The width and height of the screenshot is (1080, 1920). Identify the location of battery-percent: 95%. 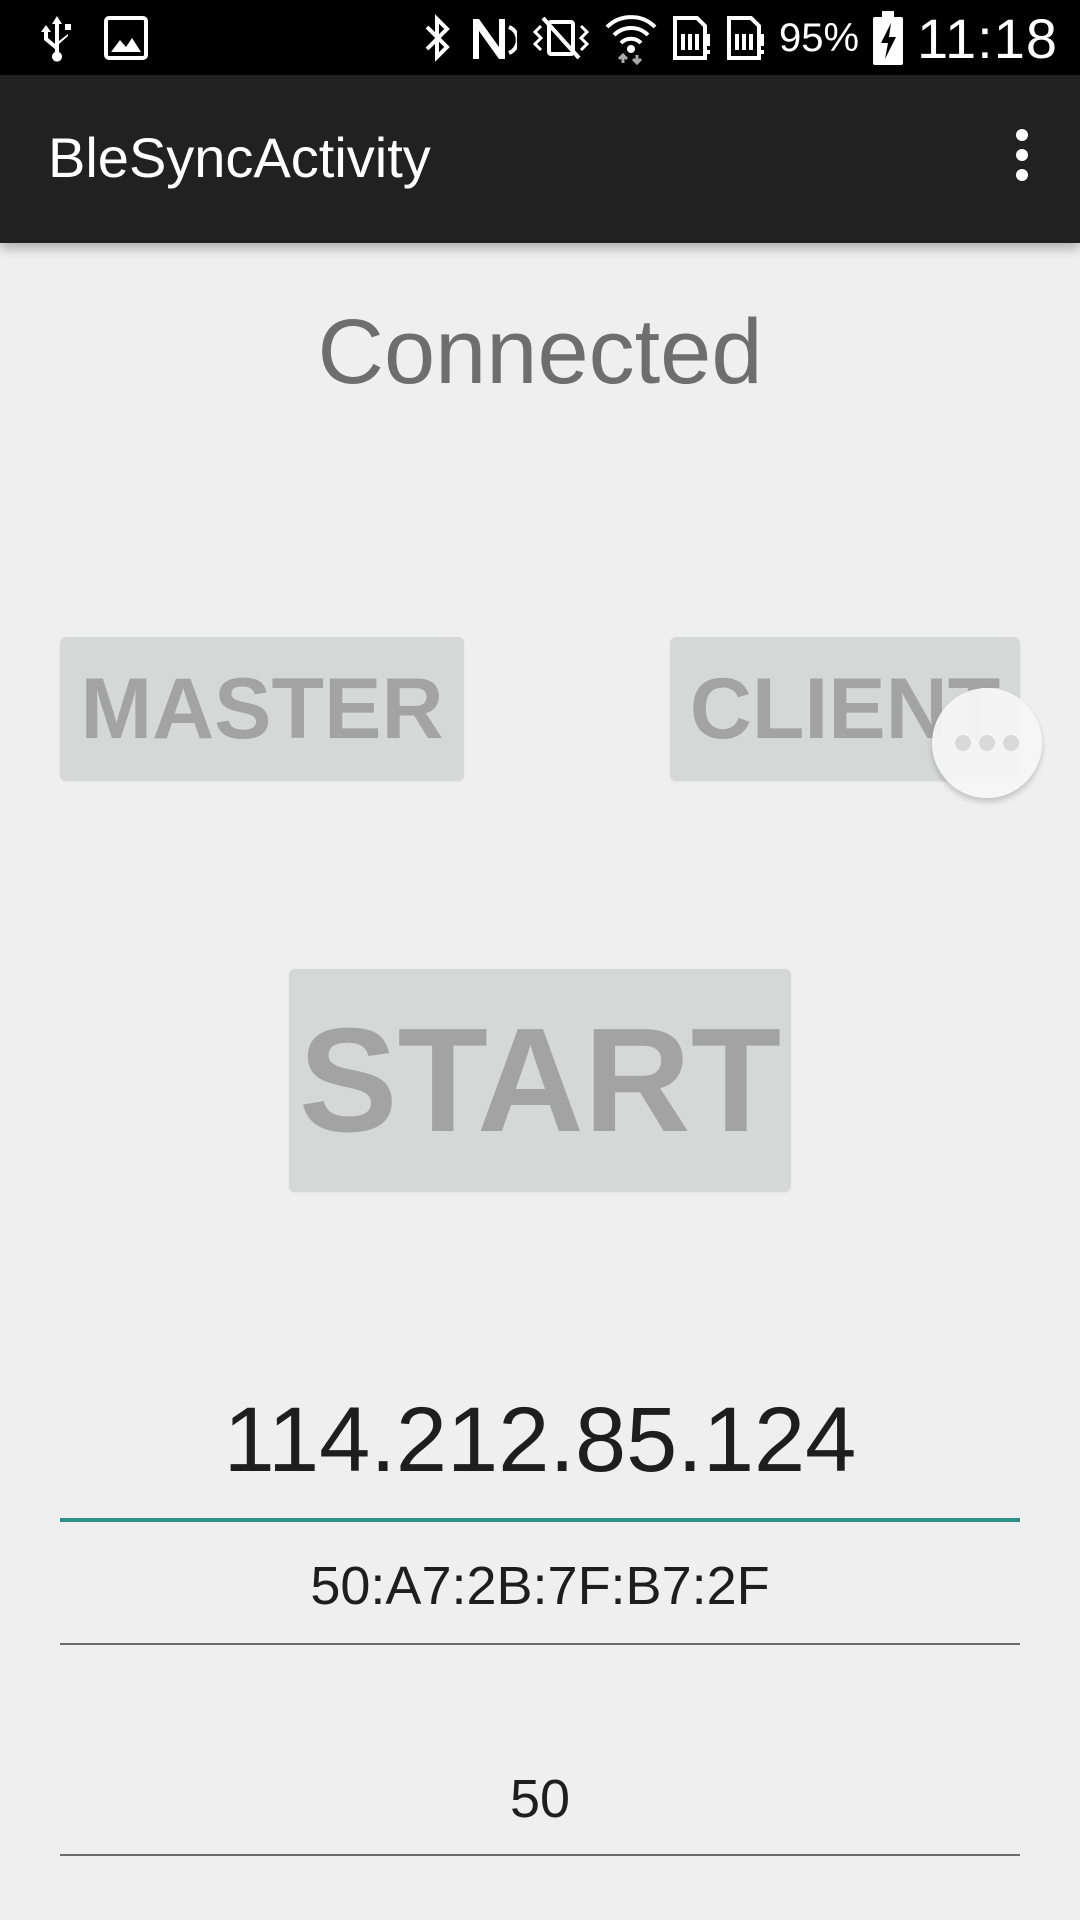
(819, 37).